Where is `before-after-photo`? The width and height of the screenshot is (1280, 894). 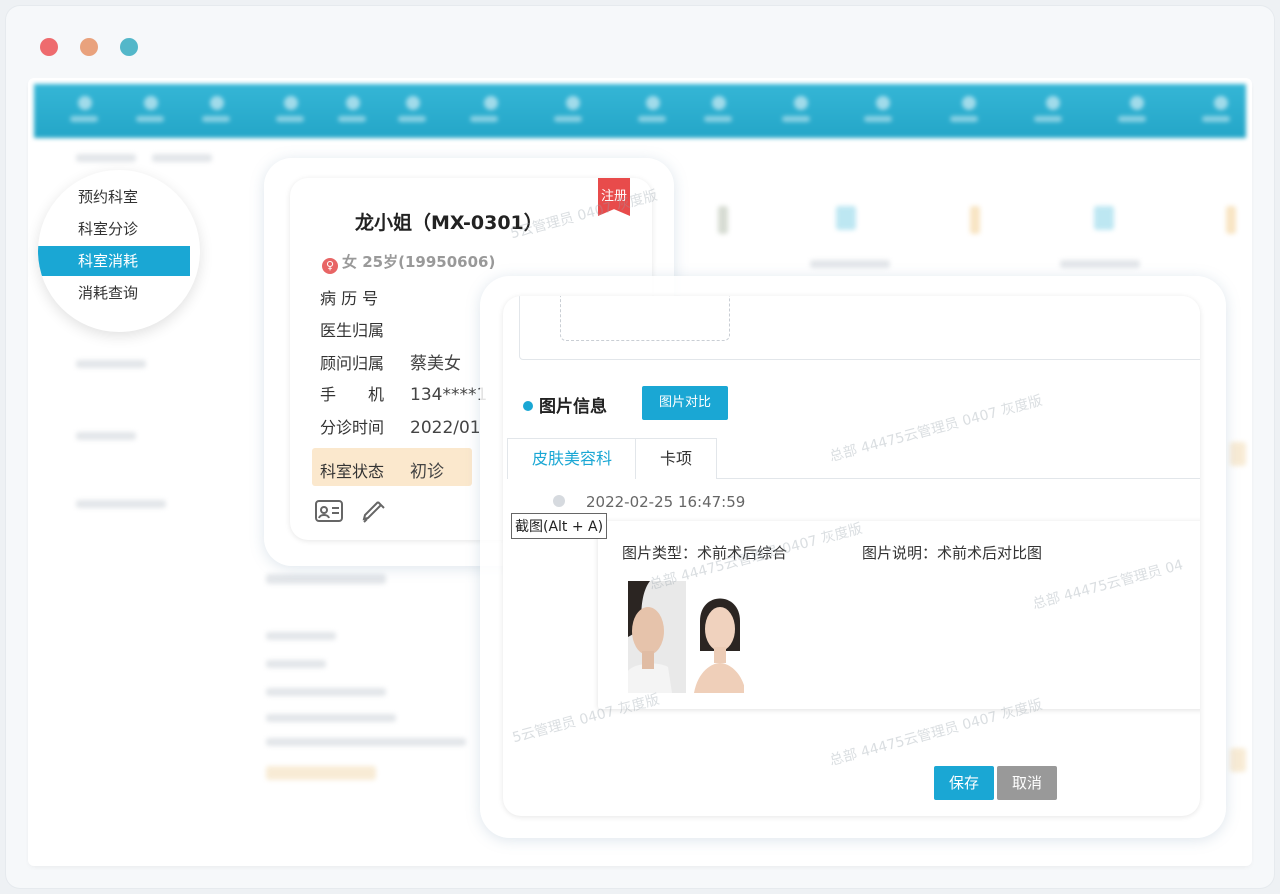
before-after-photo is located at coordinates (686, 637).